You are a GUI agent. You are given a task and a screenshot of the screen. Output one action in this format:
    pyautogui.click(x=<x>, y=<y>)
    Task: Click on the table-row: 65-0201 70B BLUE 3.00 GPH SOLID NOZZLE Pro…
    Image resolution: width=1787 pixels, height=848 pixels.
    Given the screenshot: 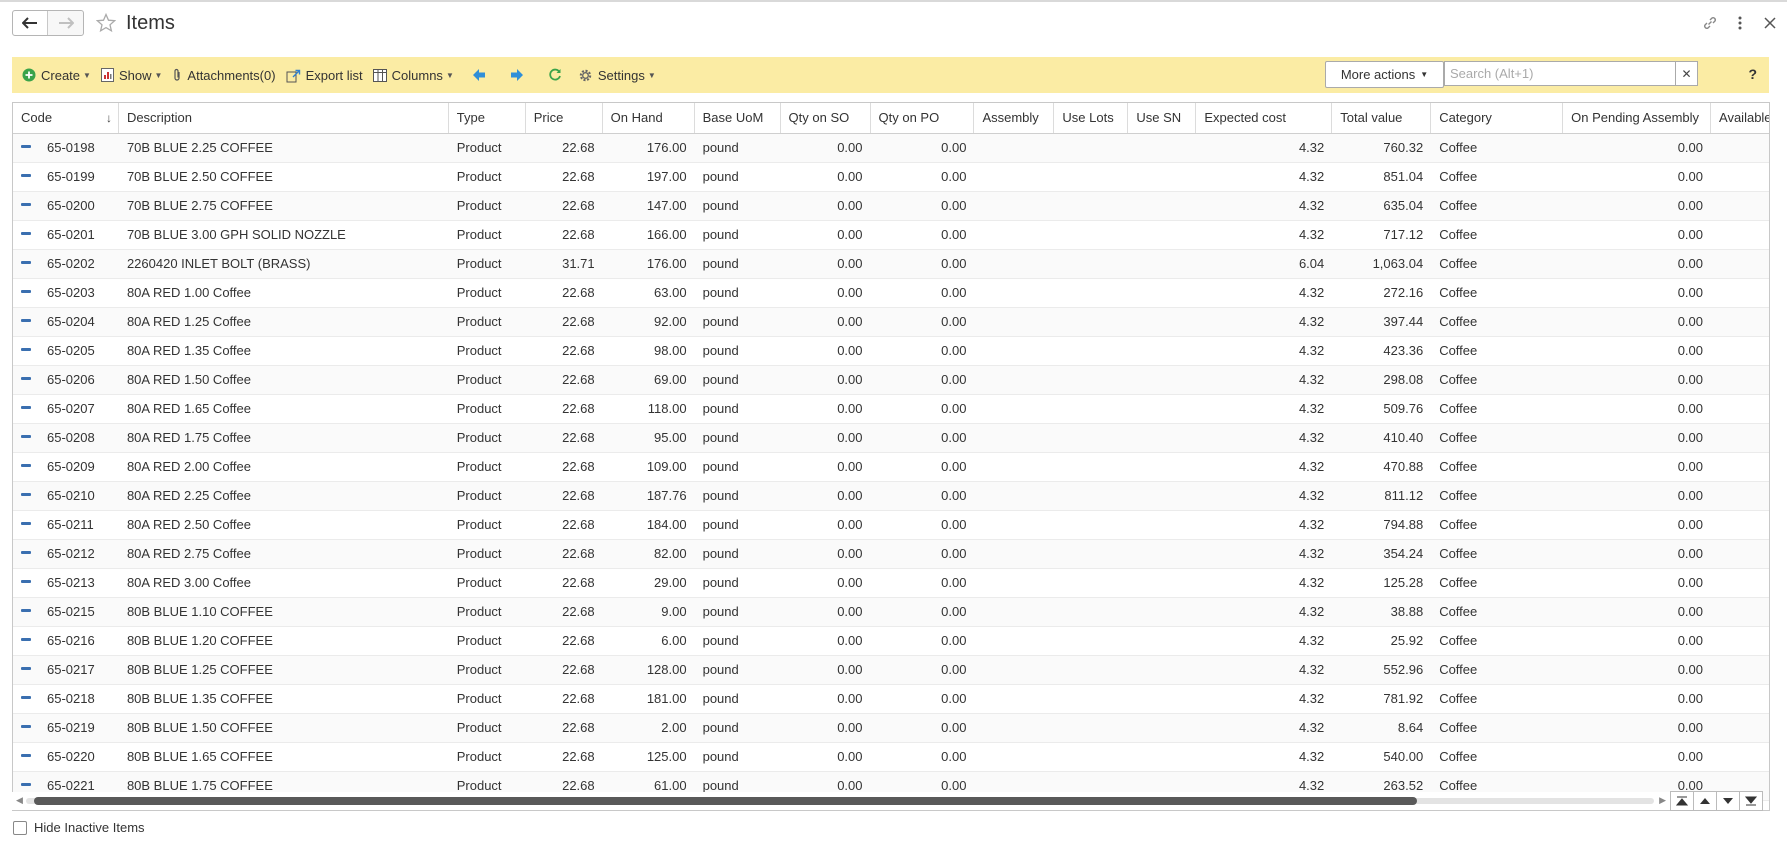 What is the action you would take?
    pyautogui.click(x=891, y=235)
    